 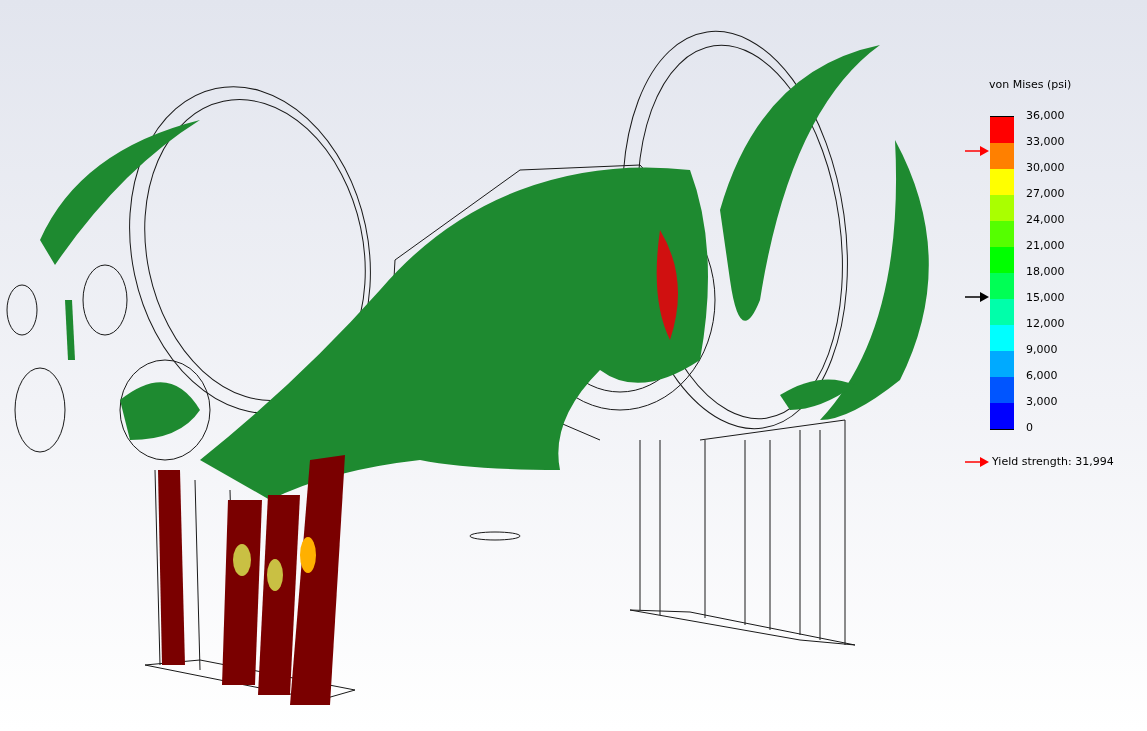 What do you see at coordinates (1045, 168) in the screenshot?
I see `scale-label: 30,000` at bounding box center [1045, 168].